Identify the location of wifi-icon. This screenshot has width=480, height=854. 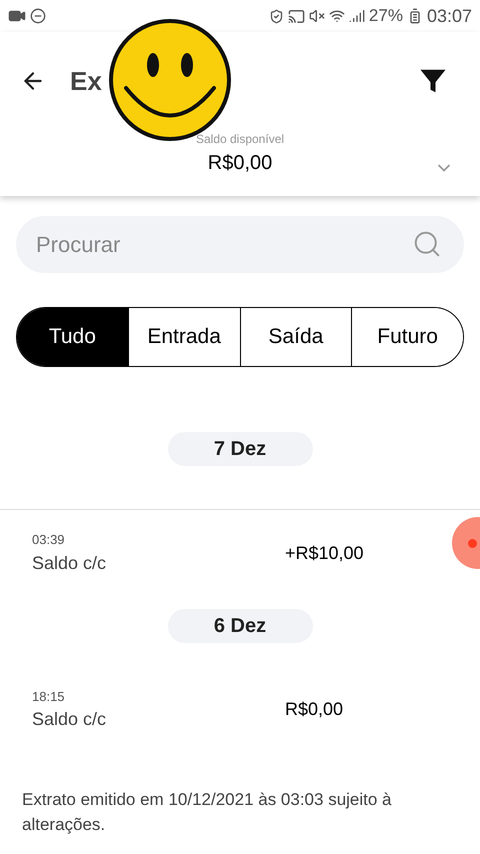
(336, 16).